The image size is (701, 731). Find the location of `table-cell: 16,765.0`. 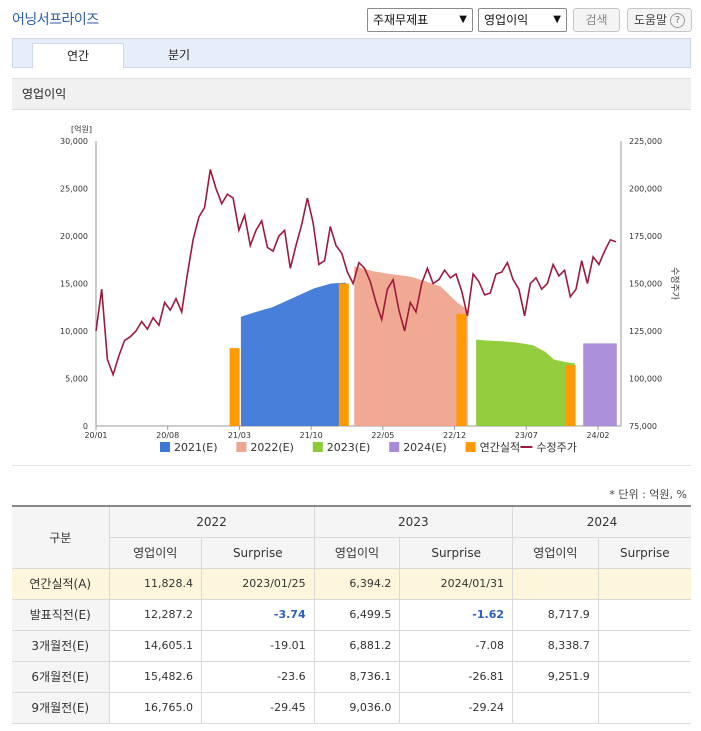

table-cell: 16,765.0 is located at coordinates (155, 707).